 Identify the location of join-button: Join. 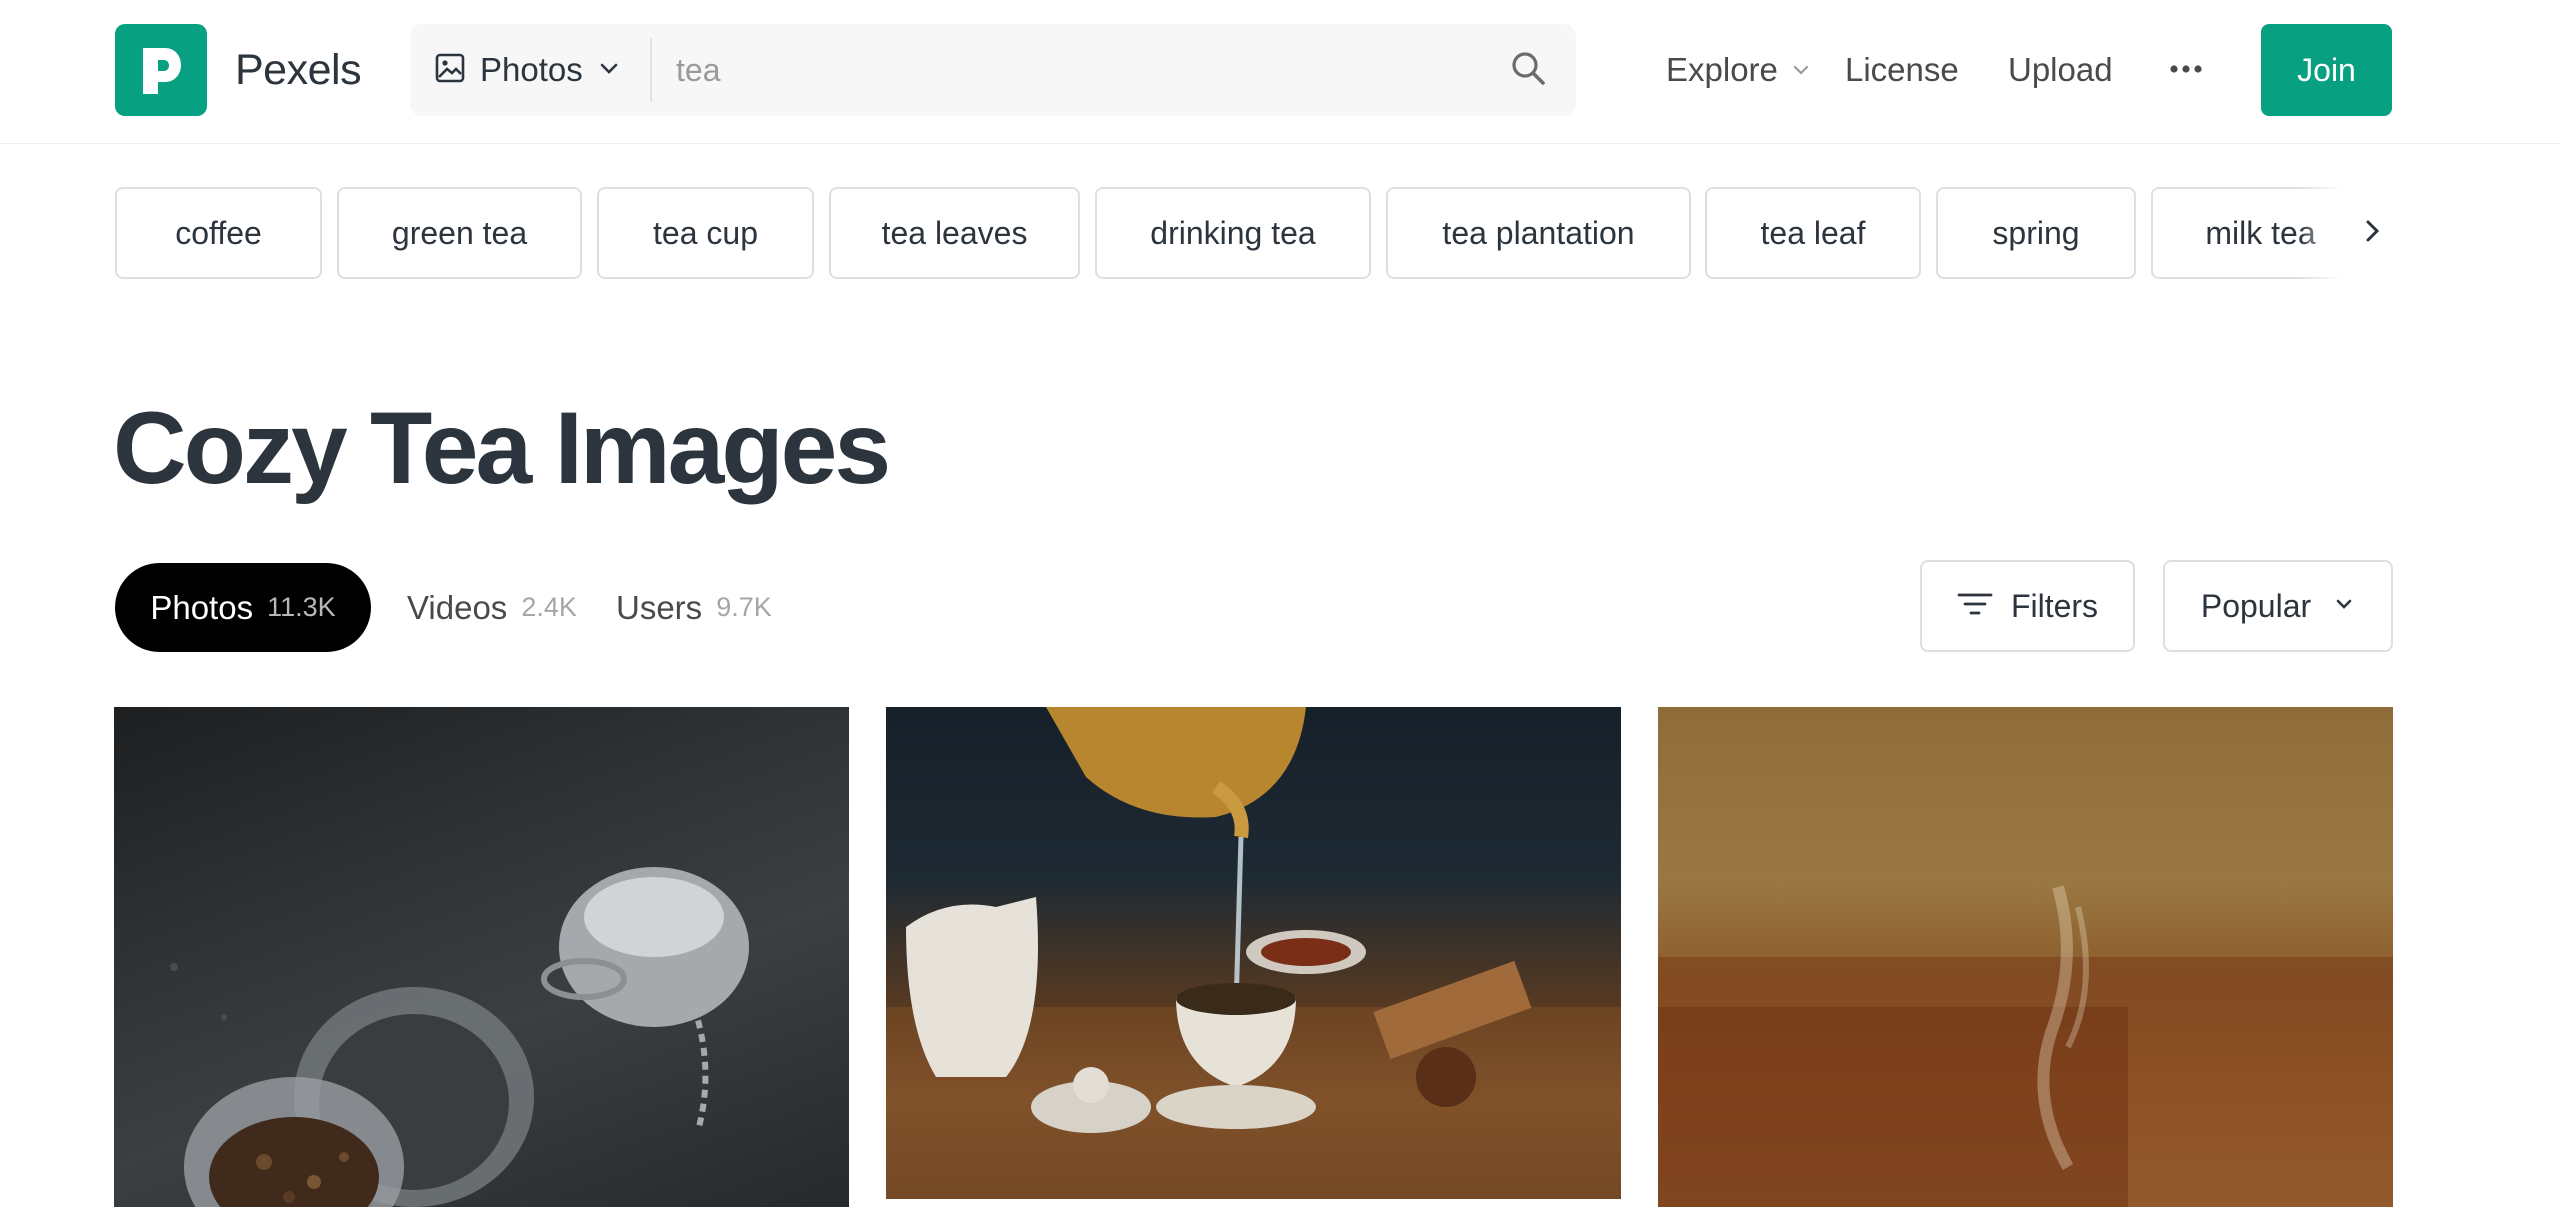
(2326, 70).